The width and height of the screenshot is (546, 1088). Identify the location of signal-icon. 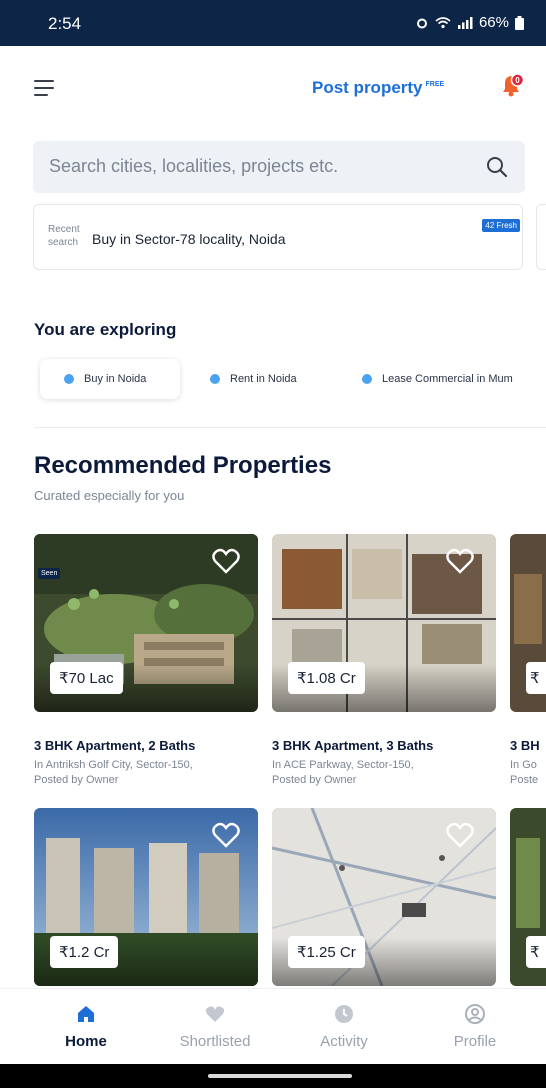
(465, 23).